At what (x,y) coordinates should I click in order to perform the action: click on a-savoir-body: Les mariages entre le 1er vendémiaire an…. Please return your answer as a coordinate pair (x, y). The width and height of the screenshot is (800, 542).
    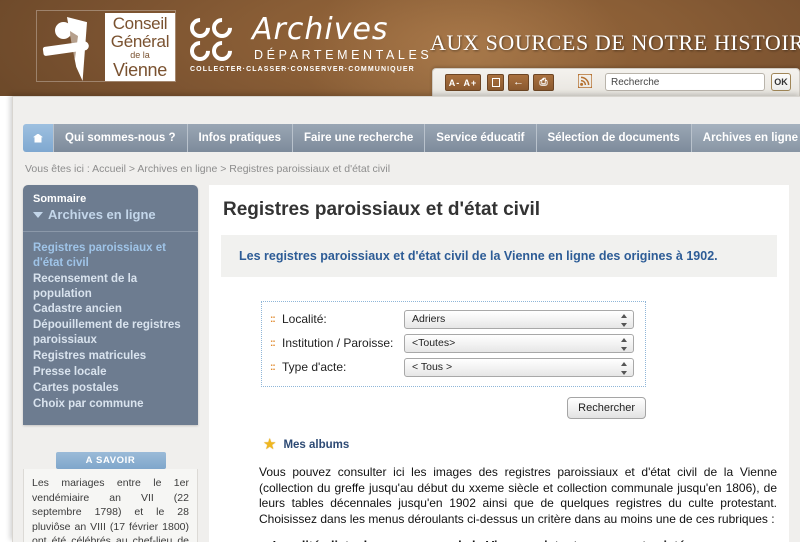
    Looking at the image, I should click on (110, 505).